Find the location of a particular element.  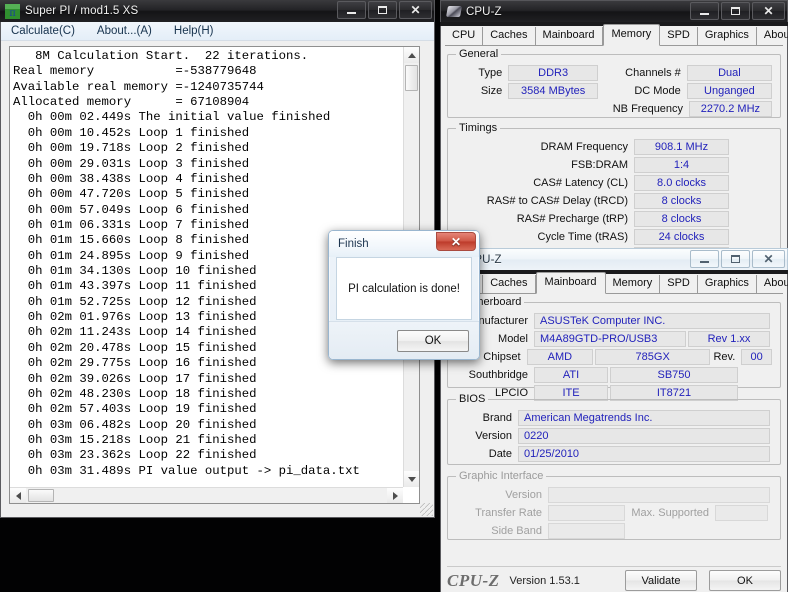

dram-frequency-value: 908.1 MHz is located at coordinates (681, 146).